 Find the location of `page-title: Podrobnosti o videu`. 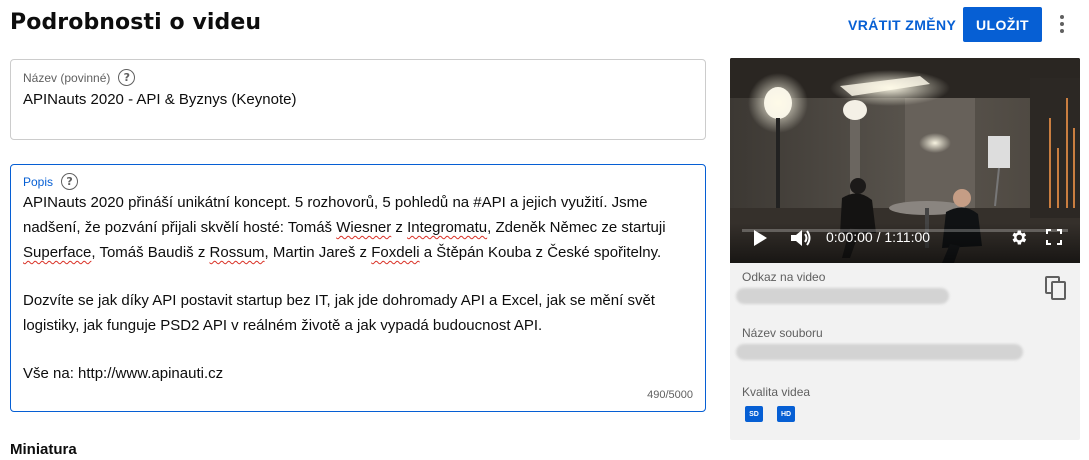

page-title: Podrobnosti o videu is located at coordinates (136, 22).